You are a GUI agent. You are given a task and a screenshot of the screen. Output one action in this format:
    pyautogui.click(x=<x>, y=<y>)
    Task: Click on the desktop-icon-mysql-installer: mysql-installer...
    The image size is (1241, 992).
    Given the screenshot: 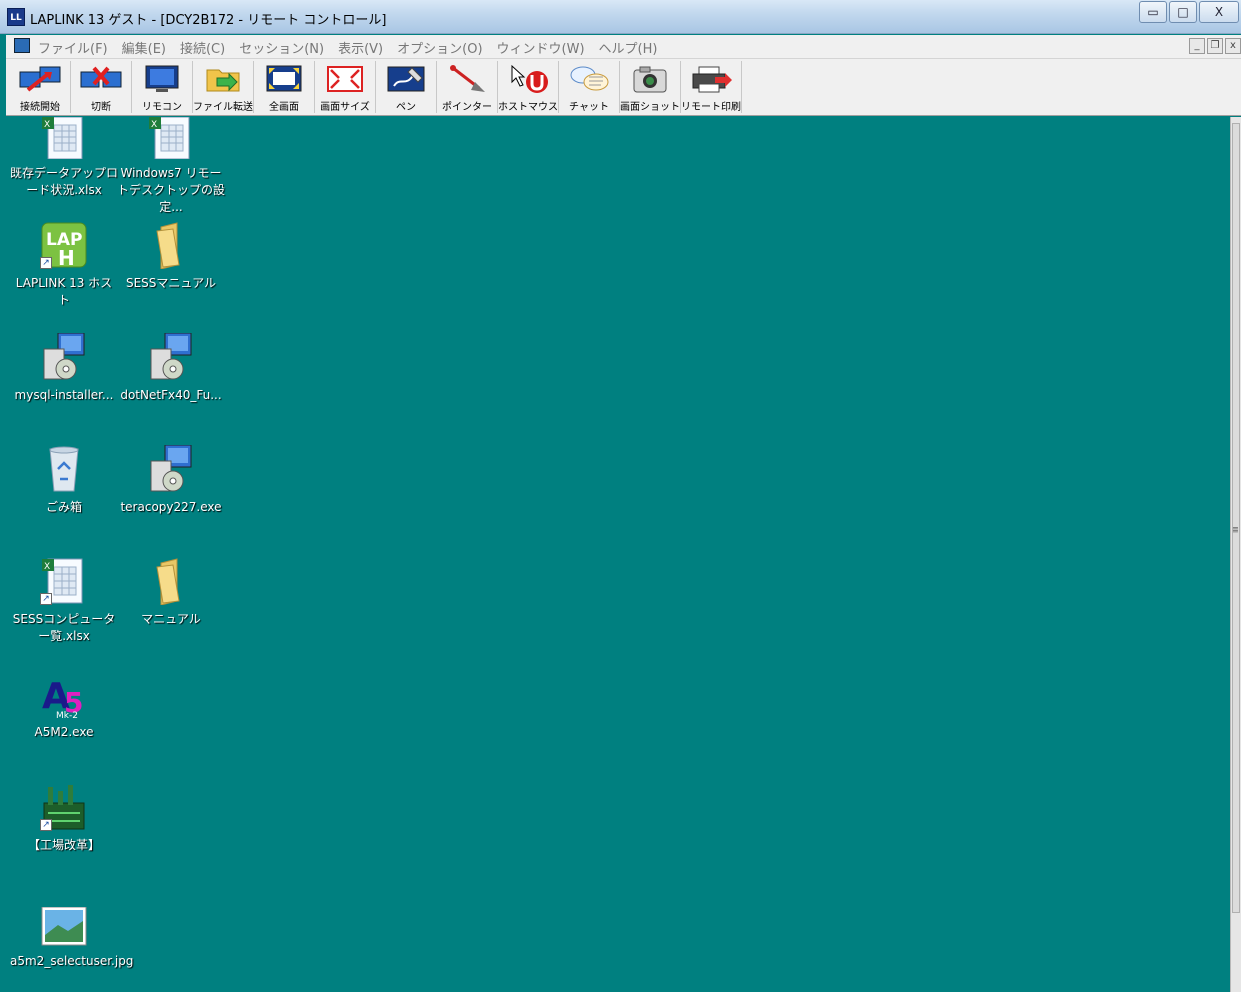 What is the action you would take?
    pyautogui.click(x=64, y=368)
    